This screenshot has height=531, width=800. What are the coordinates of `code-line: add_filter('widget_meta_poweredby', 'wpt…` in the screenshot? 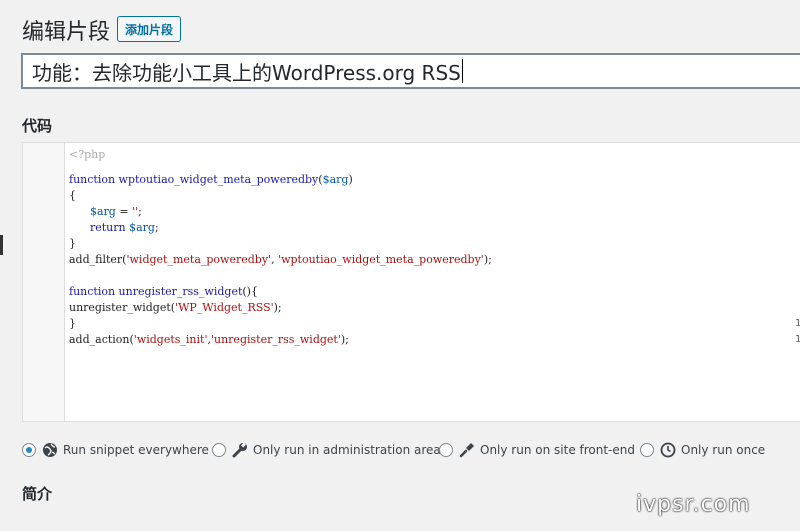 It's located at (280, 259).